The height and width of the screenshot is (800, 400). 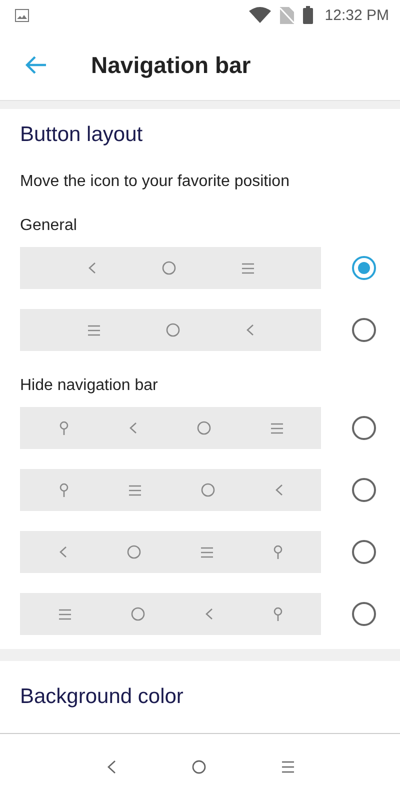 I want to click on battery-icon, so click(x=307, y=15).